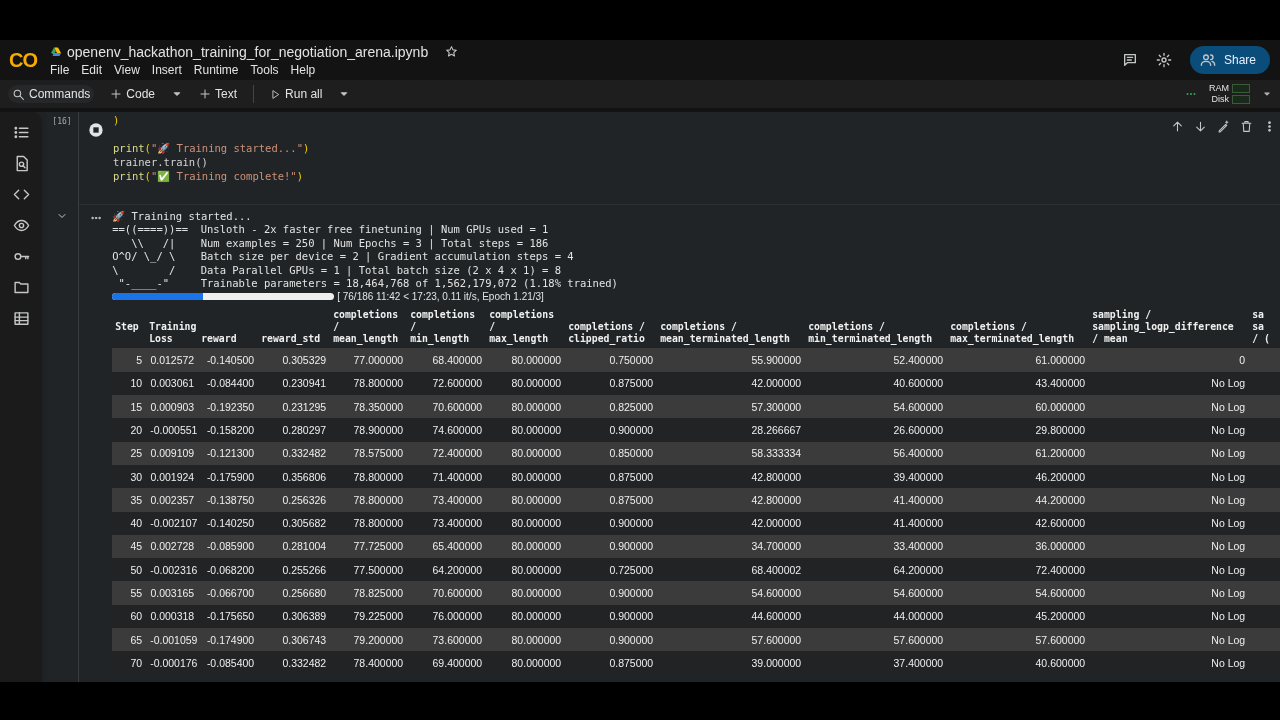 The height and width of the screenshot is (720, 1280). Describe the element at coordinates (21, 318) in the screenshot. I see `table-icon` at that location.